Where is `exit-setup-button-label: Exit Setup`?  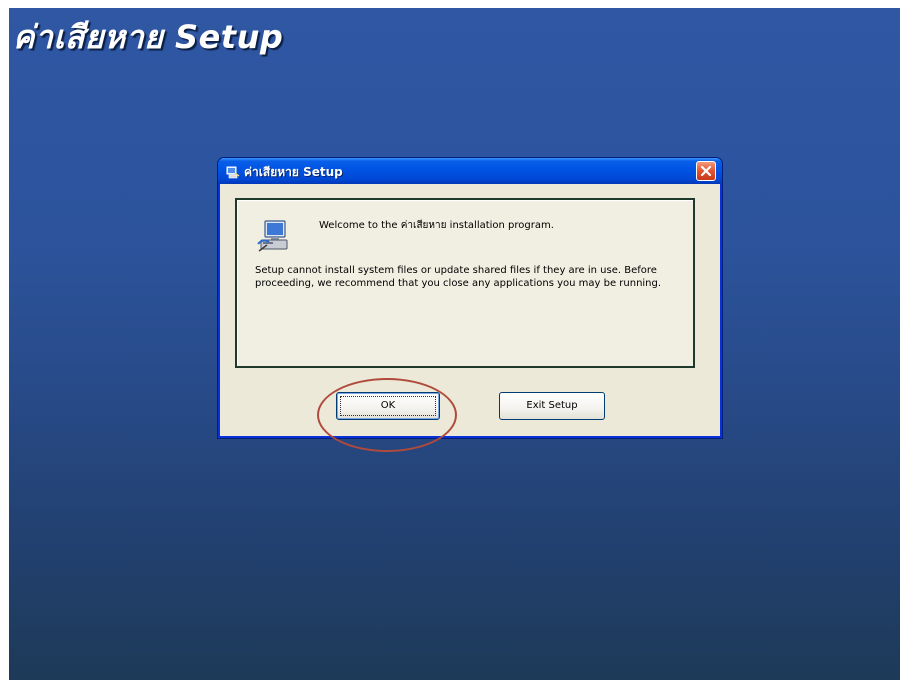
exit-setup-button-label: Exit Setup is located at coordinates (552, 405).